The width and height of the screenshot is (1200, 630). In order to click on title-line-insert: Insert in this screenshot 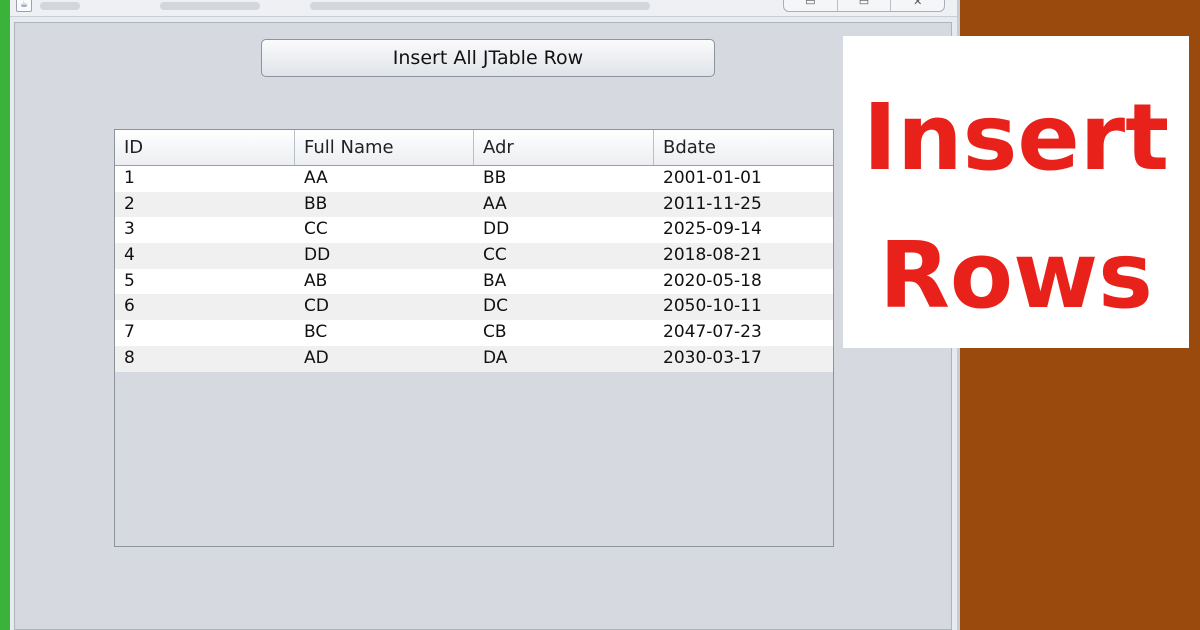, I will do `click(1016, 137)`.